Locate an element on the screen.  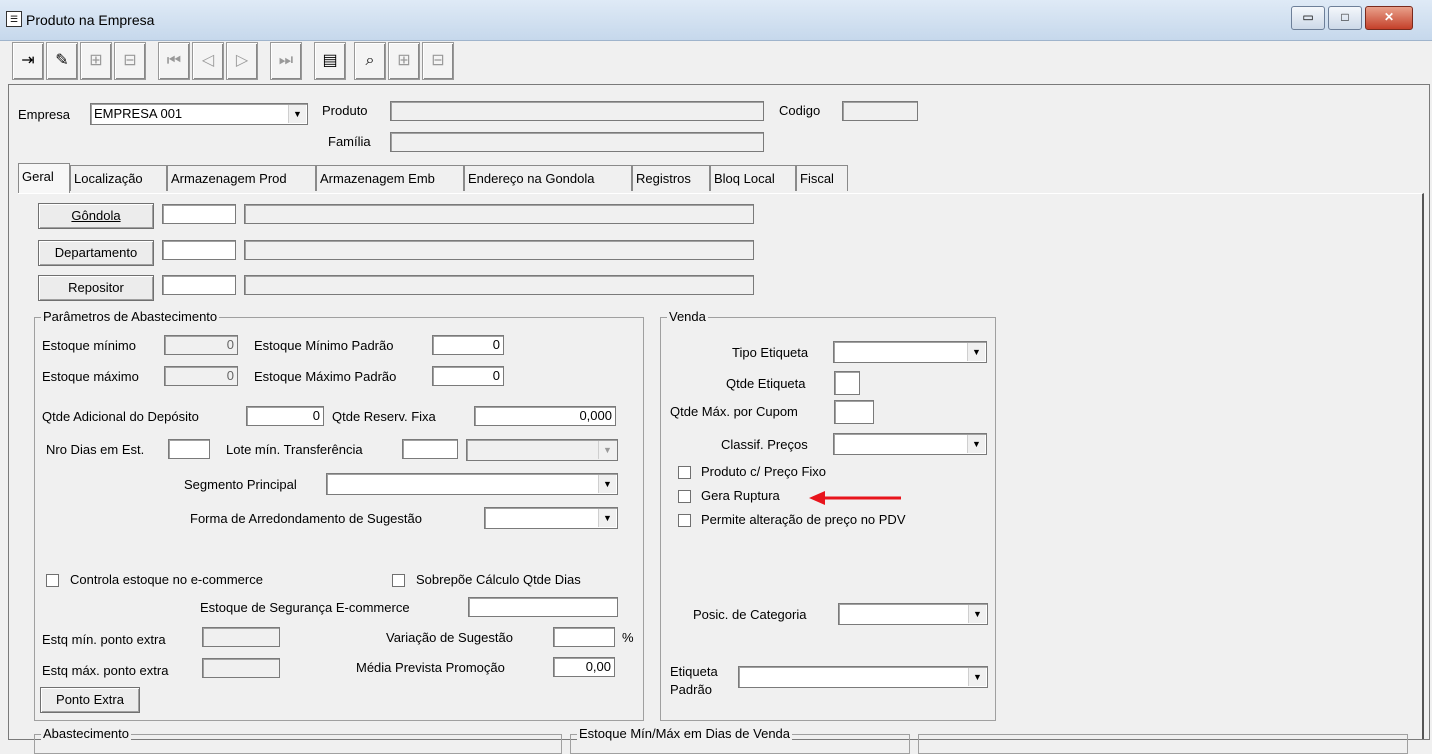
sobrepoe-checkbox is located at coordinates (398, 580).